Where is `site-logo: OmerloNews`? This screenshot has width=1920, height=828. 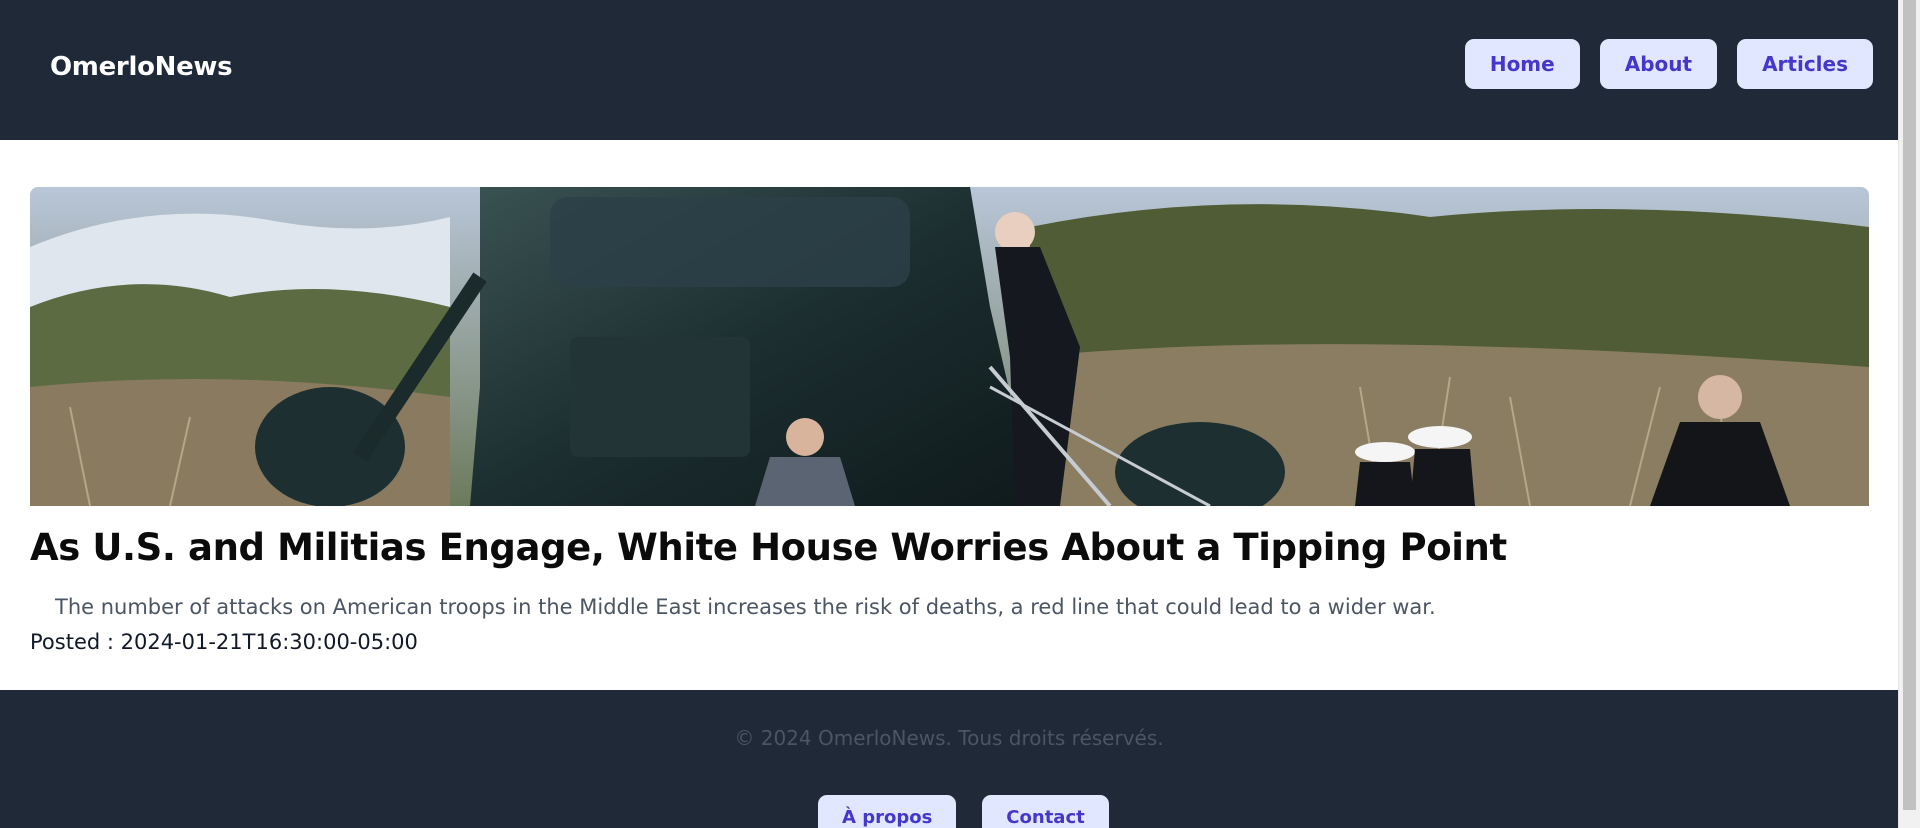
site-logo: OmerloNews is located at coordinates (141, 67).